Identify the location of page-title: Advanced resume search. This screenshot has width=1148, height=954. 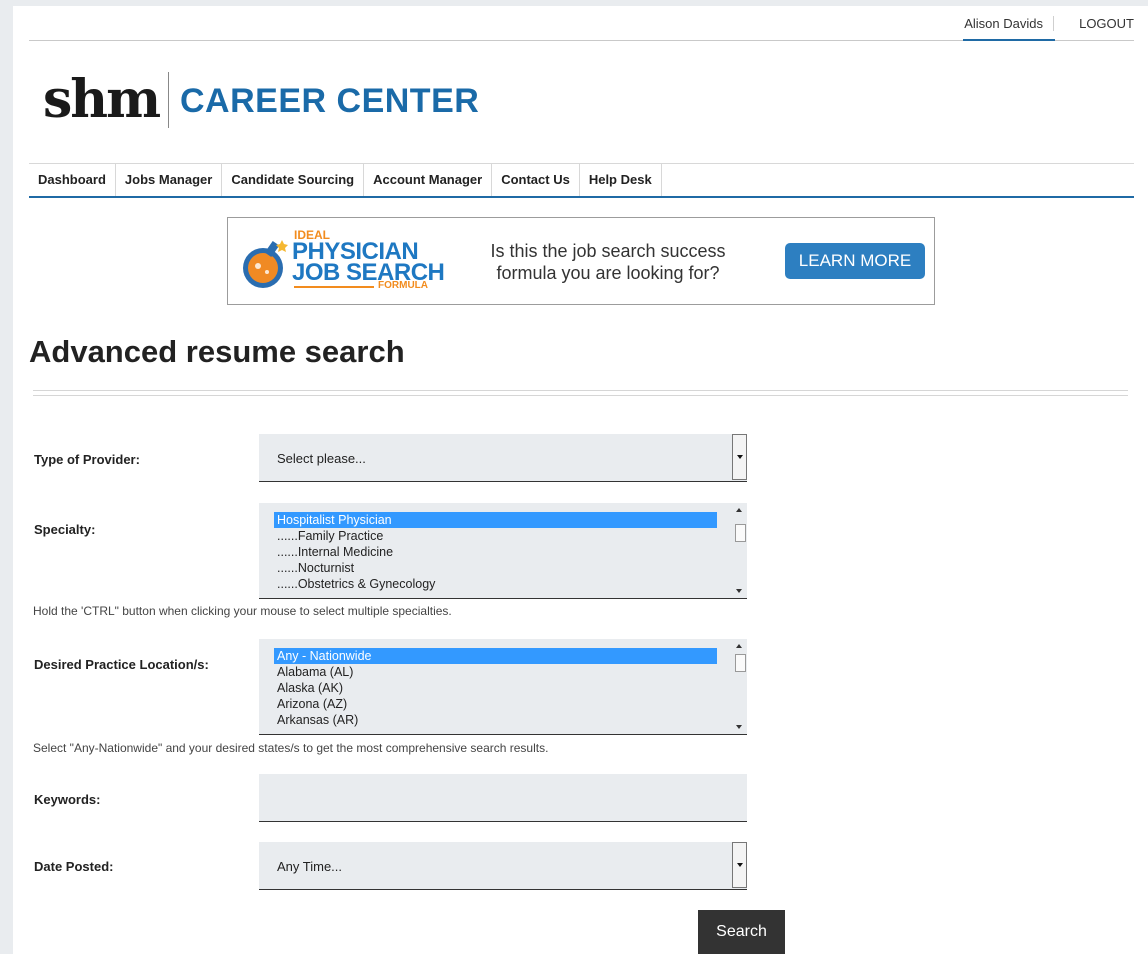
(217, 351).